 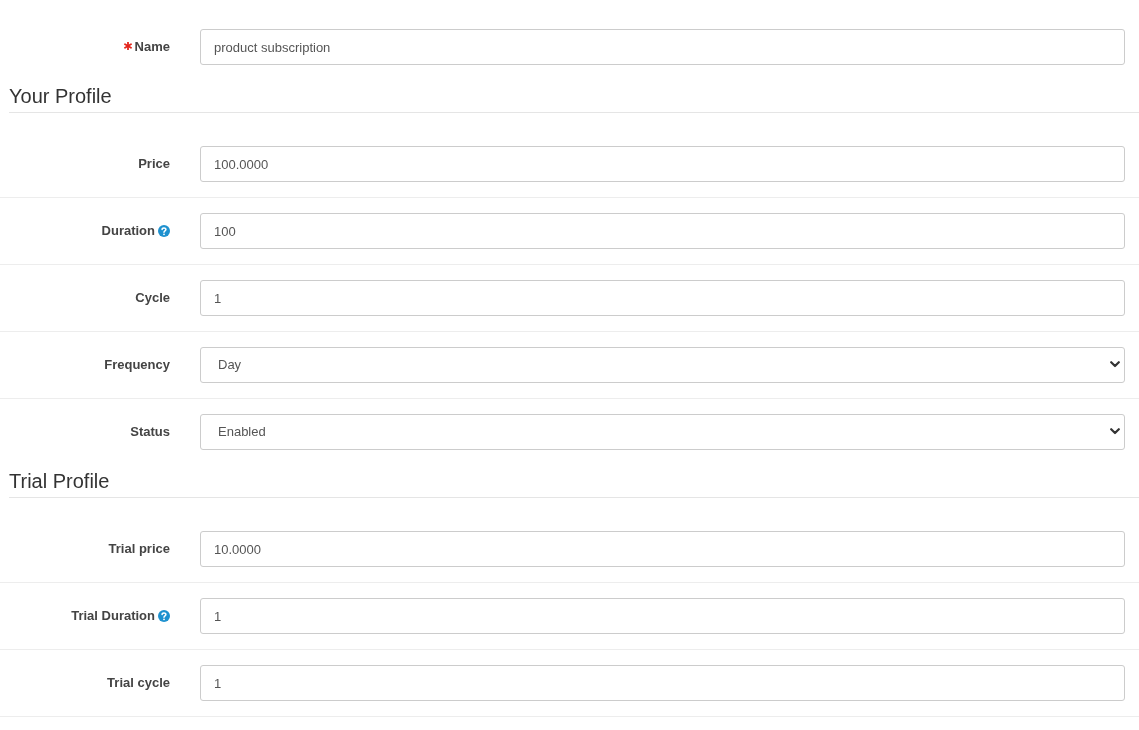 I want to click on field-label: Cycle, so click(x=152, y=298).